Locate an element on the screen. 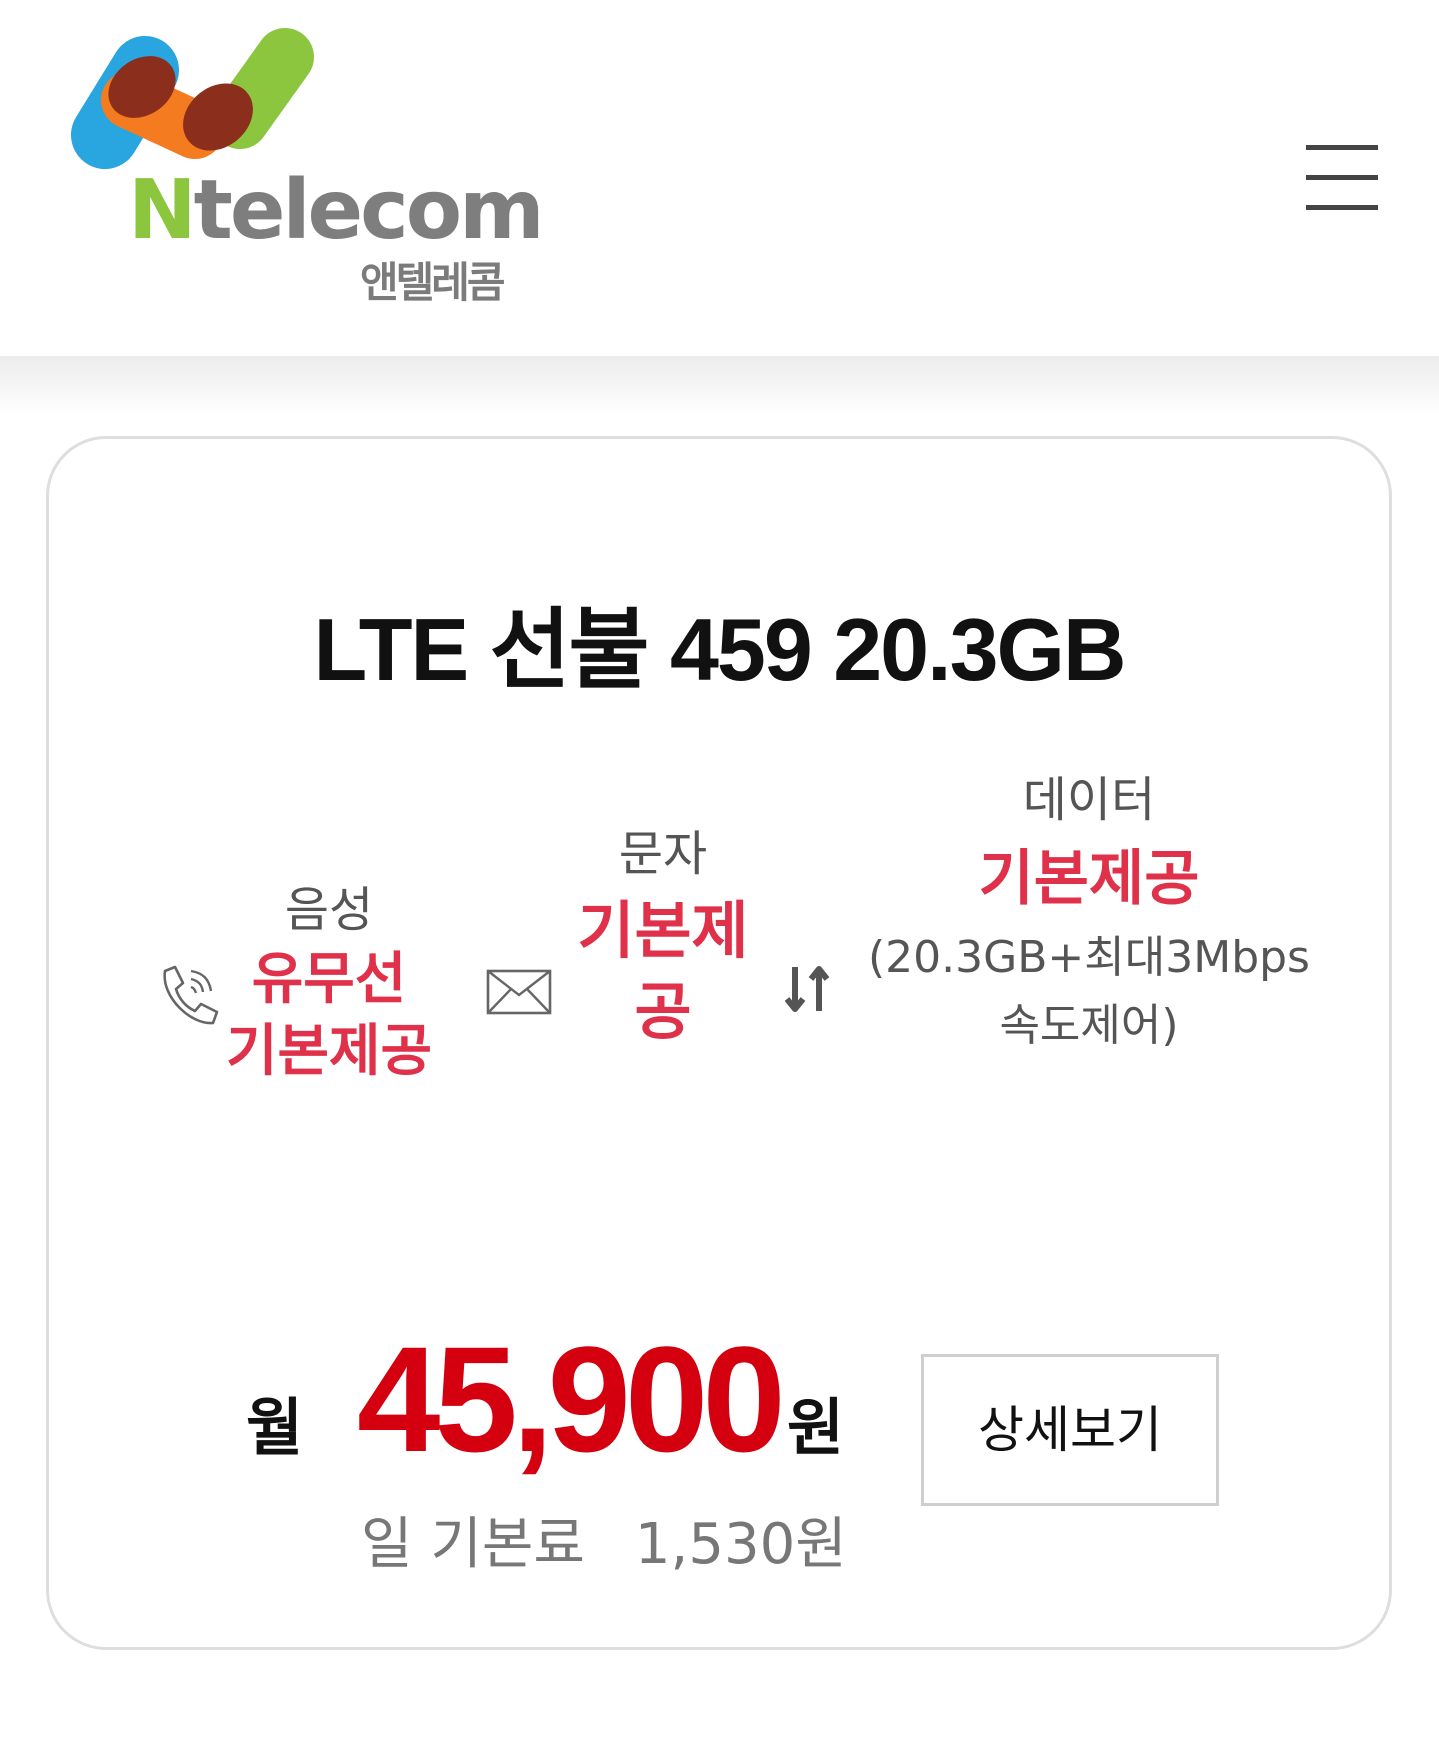  hamburger-menu-icon is located at coordinates (1342, 147).